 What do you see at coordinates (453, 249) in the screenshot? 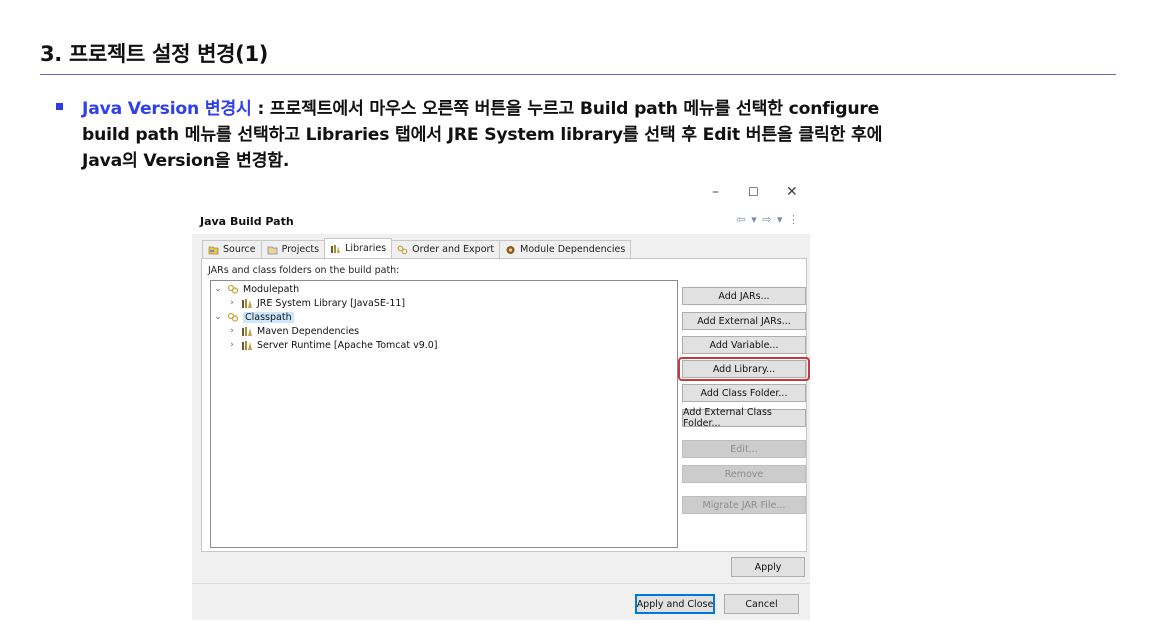
I see `tab-order-export-label: Order and Export` at bounding box center [453, 249].